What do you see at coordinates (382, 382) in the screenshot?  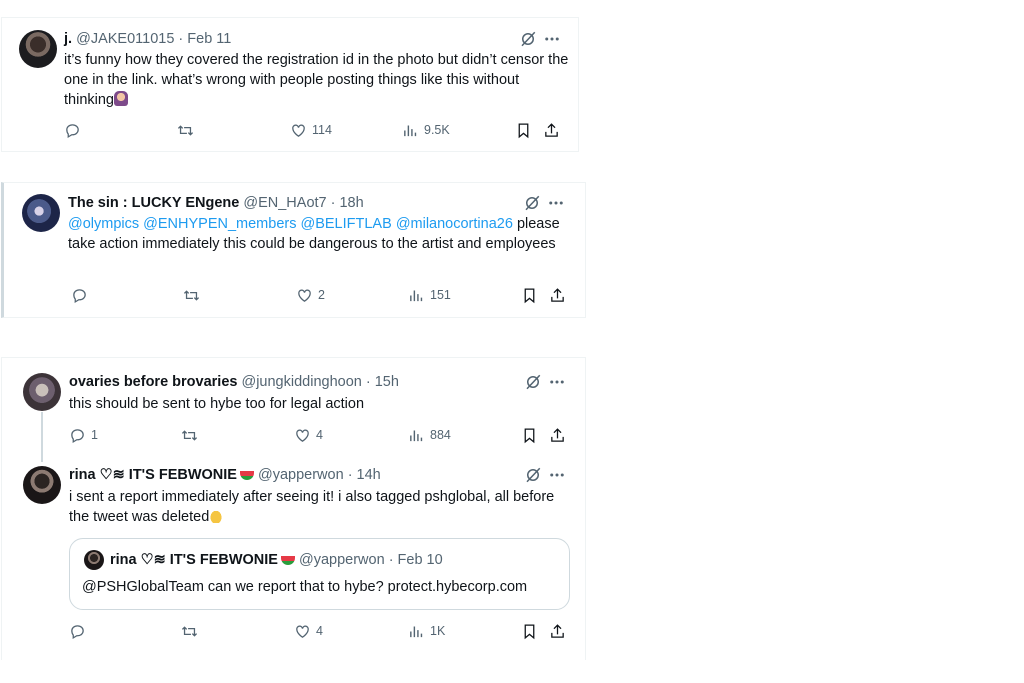 I see `tweet-time: · 15h` at bounding box center [382, 382].